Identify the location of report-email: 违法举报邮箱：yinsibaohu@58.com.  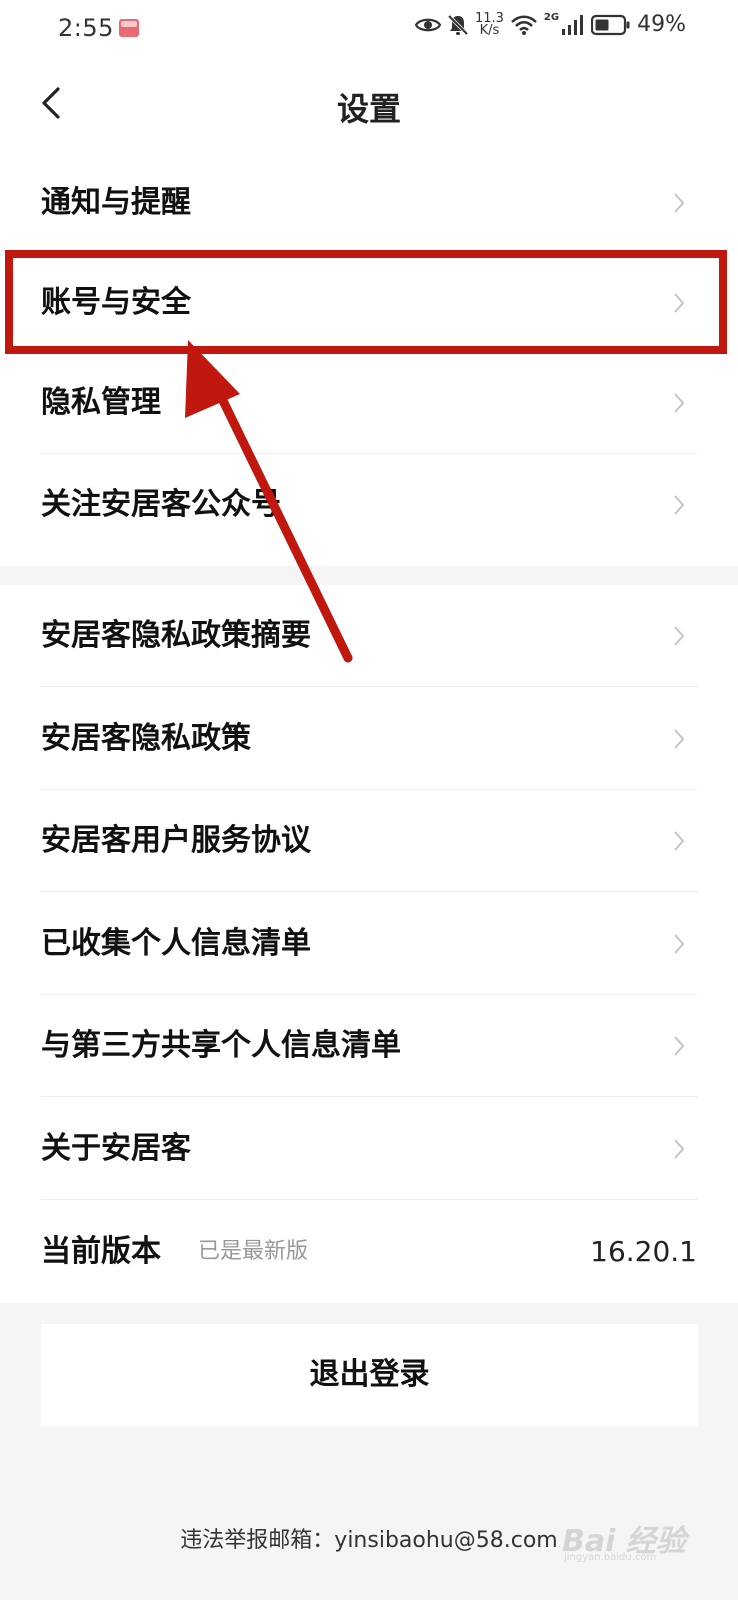
(369, 1538).